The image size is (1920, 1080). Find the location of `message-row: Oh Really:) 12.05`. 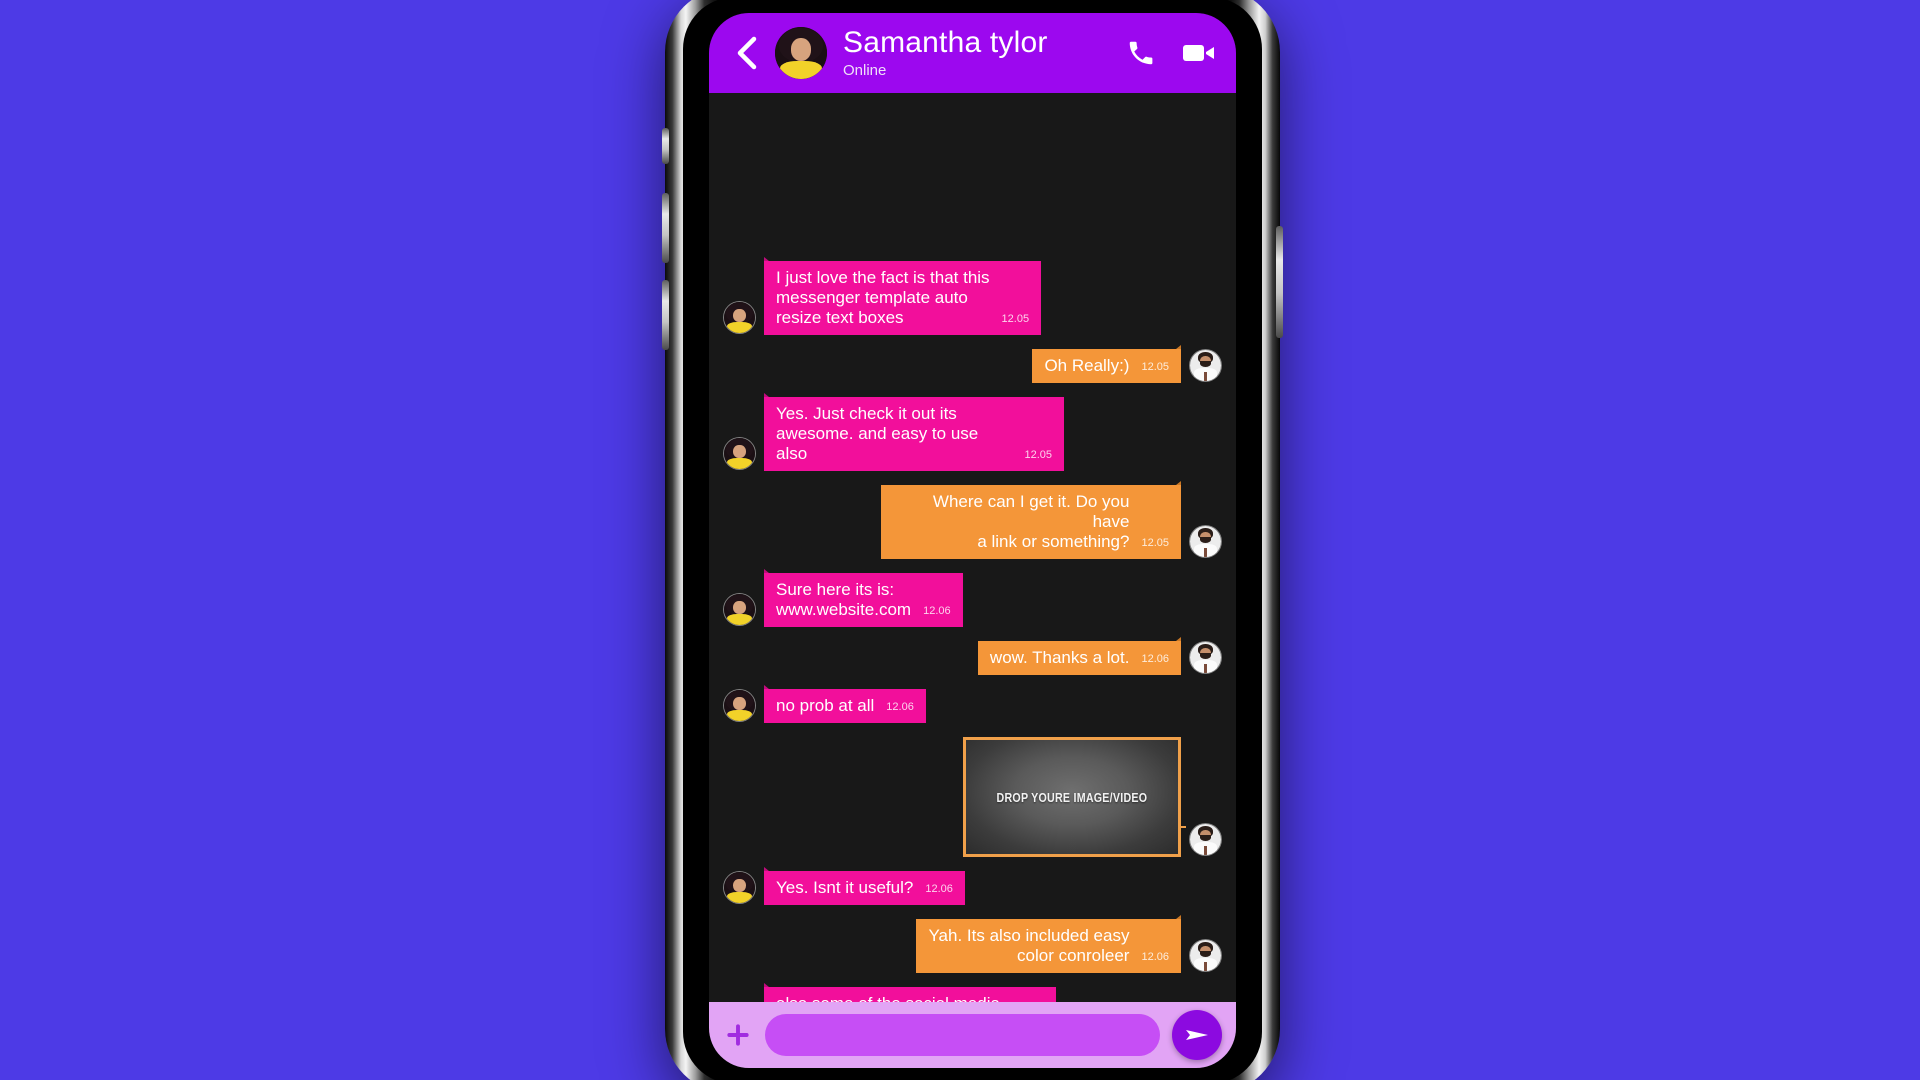

message-row: Oh Really:) 12.05 is located at coordinates (972, 364).